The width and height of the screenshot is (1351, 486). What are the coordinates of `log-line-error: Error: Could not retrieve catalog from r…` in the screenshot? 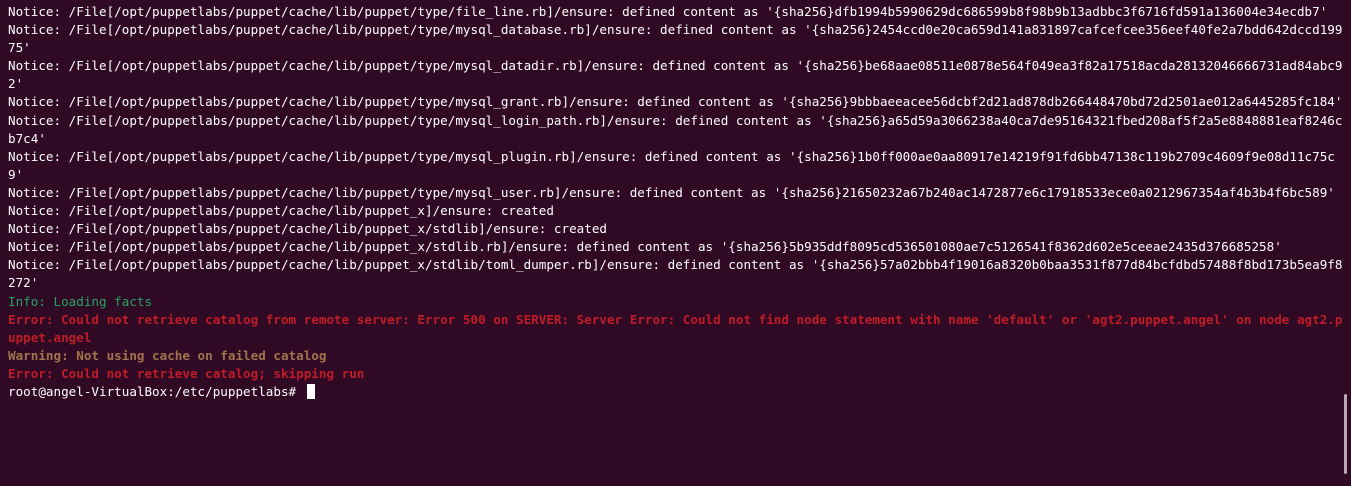 It's located at (675, 328).